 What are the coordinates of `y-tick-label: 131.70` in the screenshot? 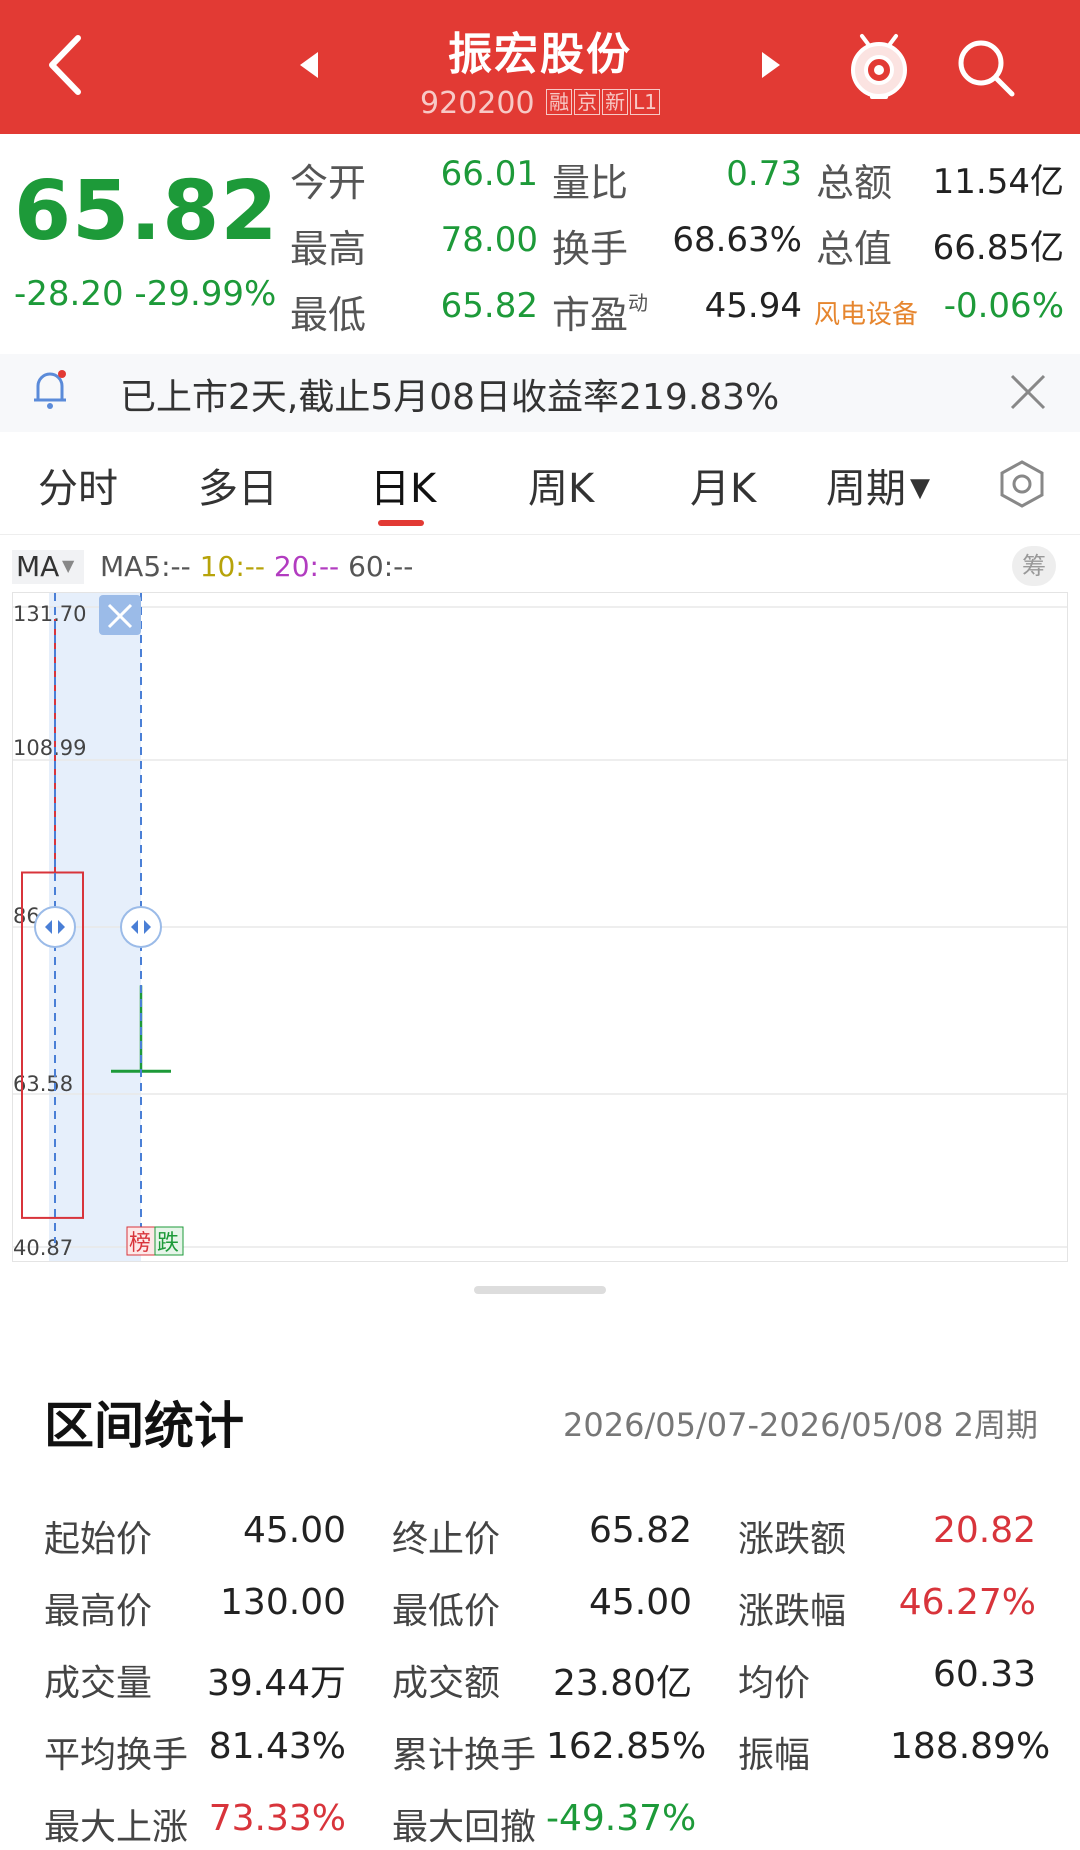 It's located at (49, 614).